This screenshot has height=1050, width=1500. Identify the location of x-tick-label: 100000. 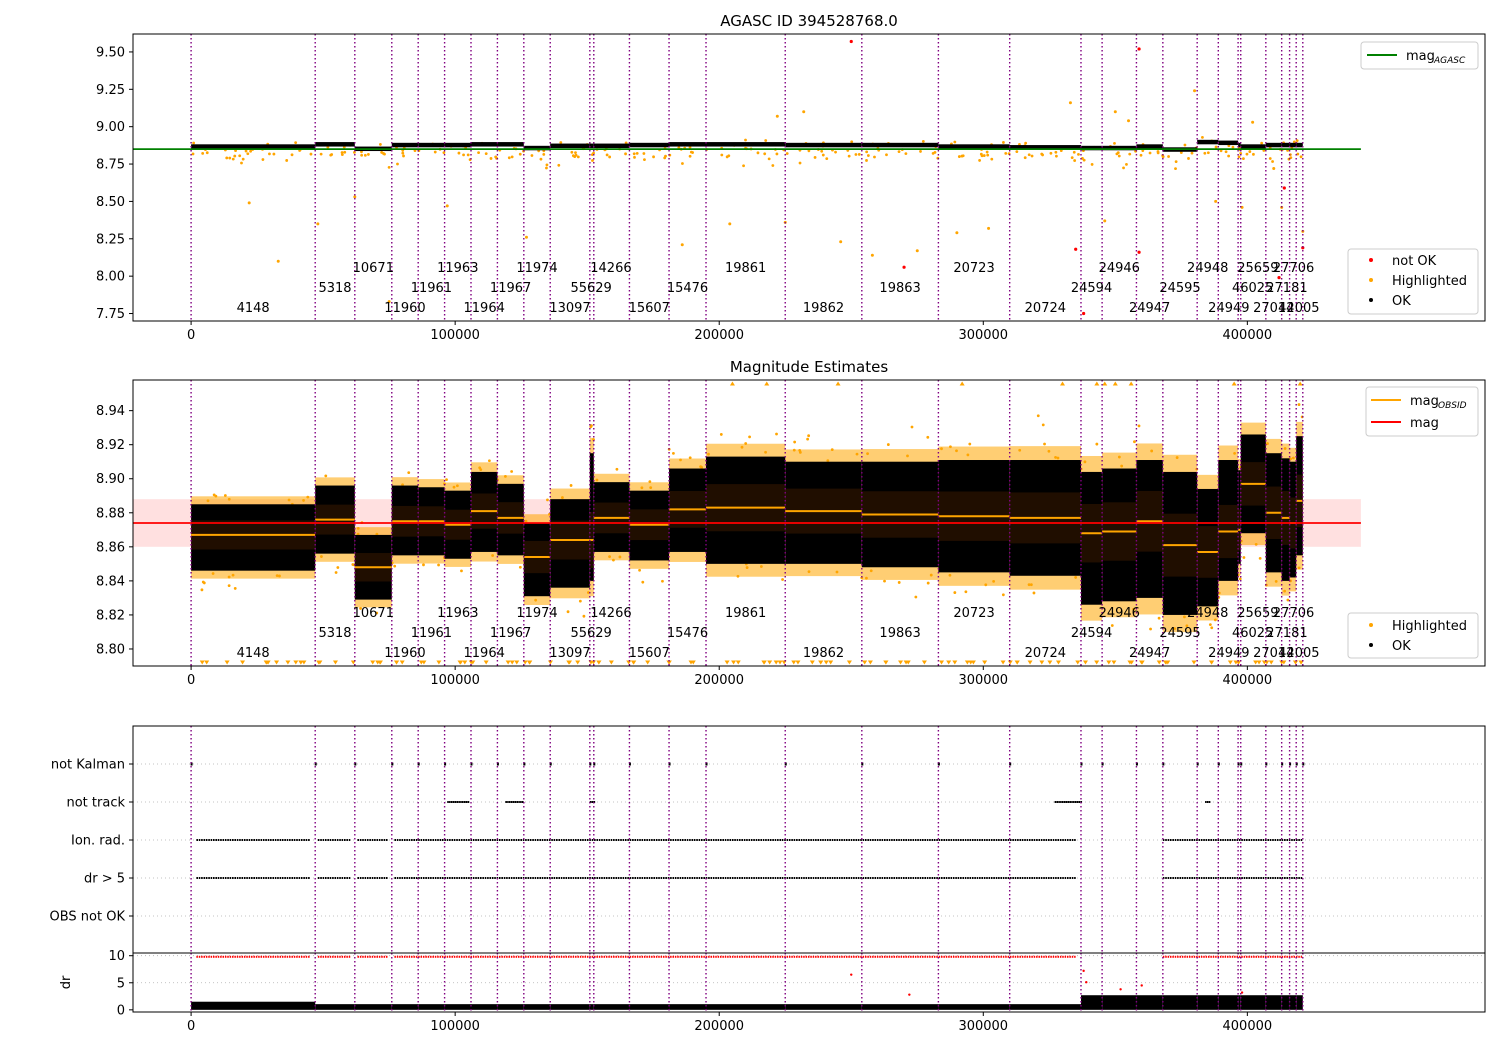
(455, 1026).